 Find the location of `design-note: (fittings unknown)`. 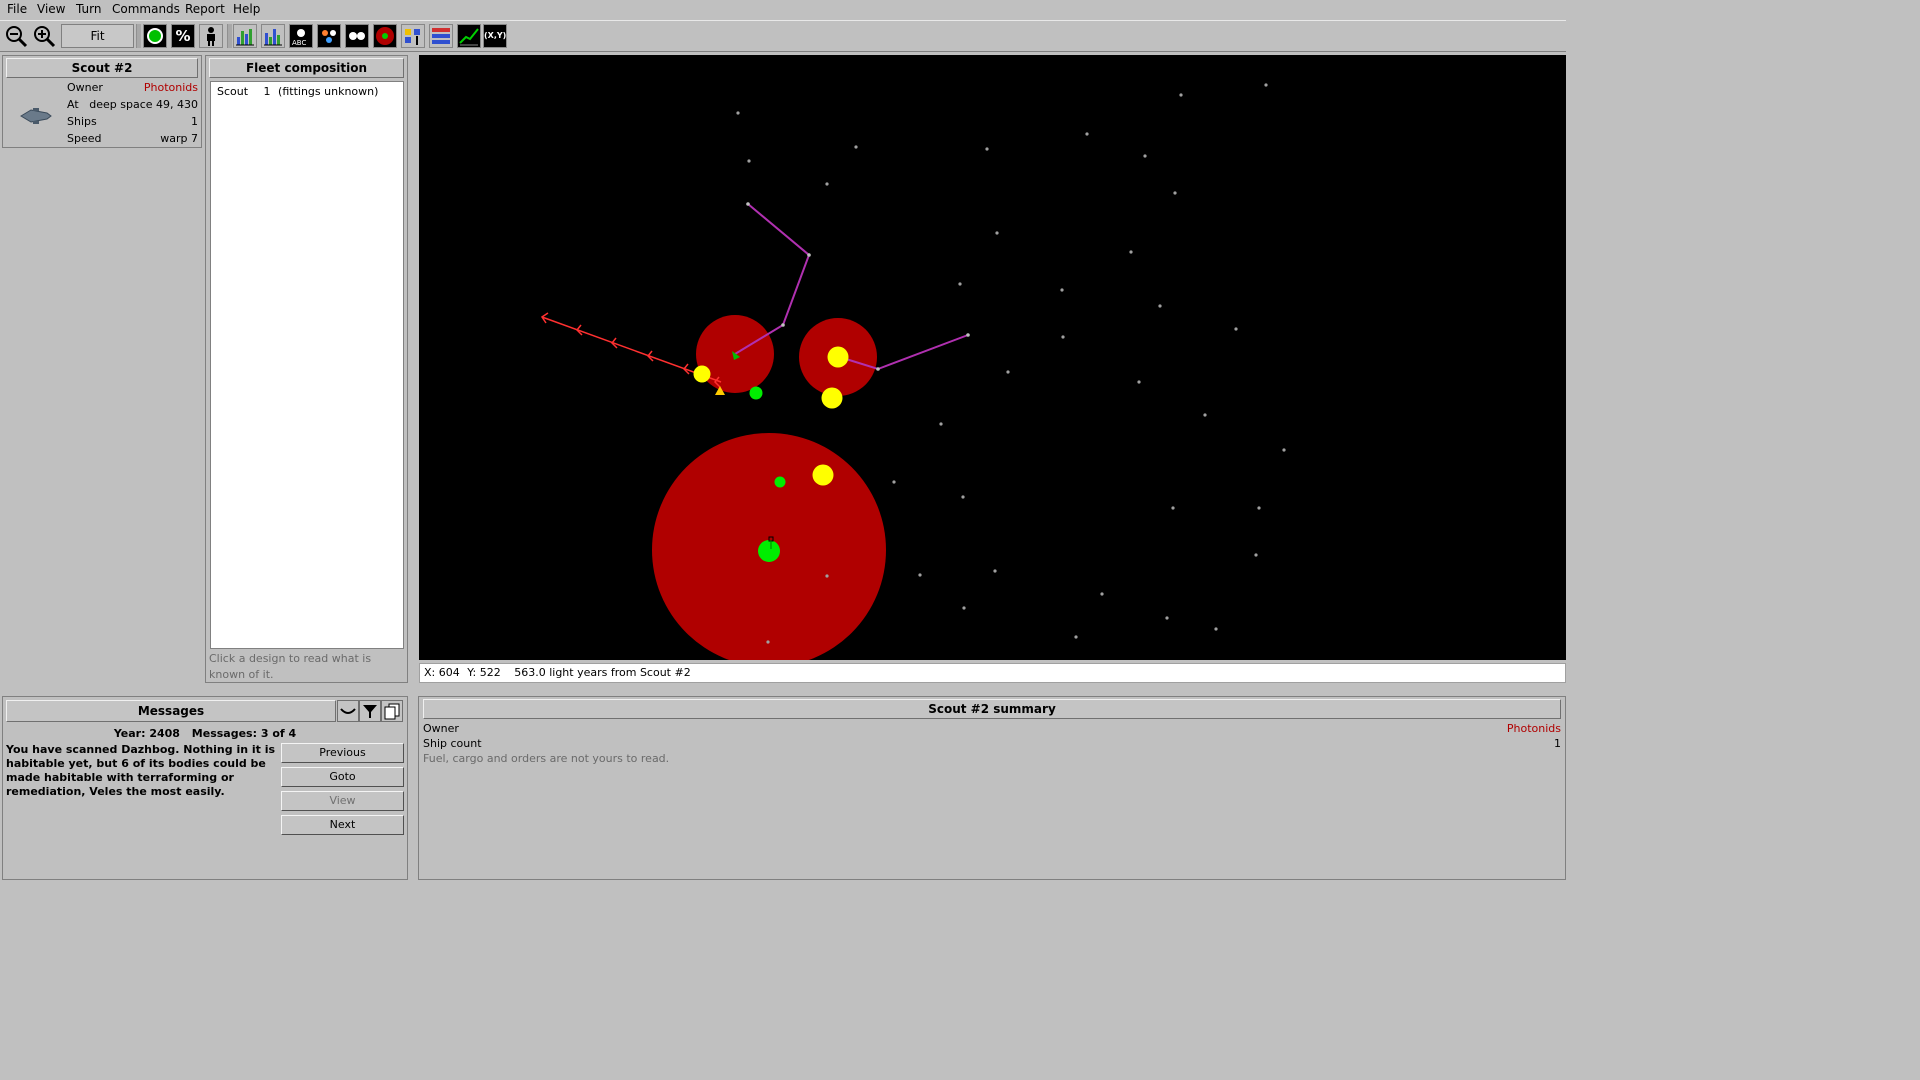

design-note: (fittings unknown) is located at coordinates (328, 91).